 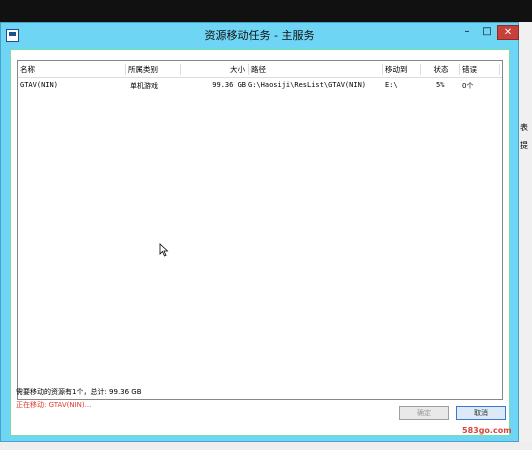 I want to click on cell-status: 5%, so click(x=440, y=85).